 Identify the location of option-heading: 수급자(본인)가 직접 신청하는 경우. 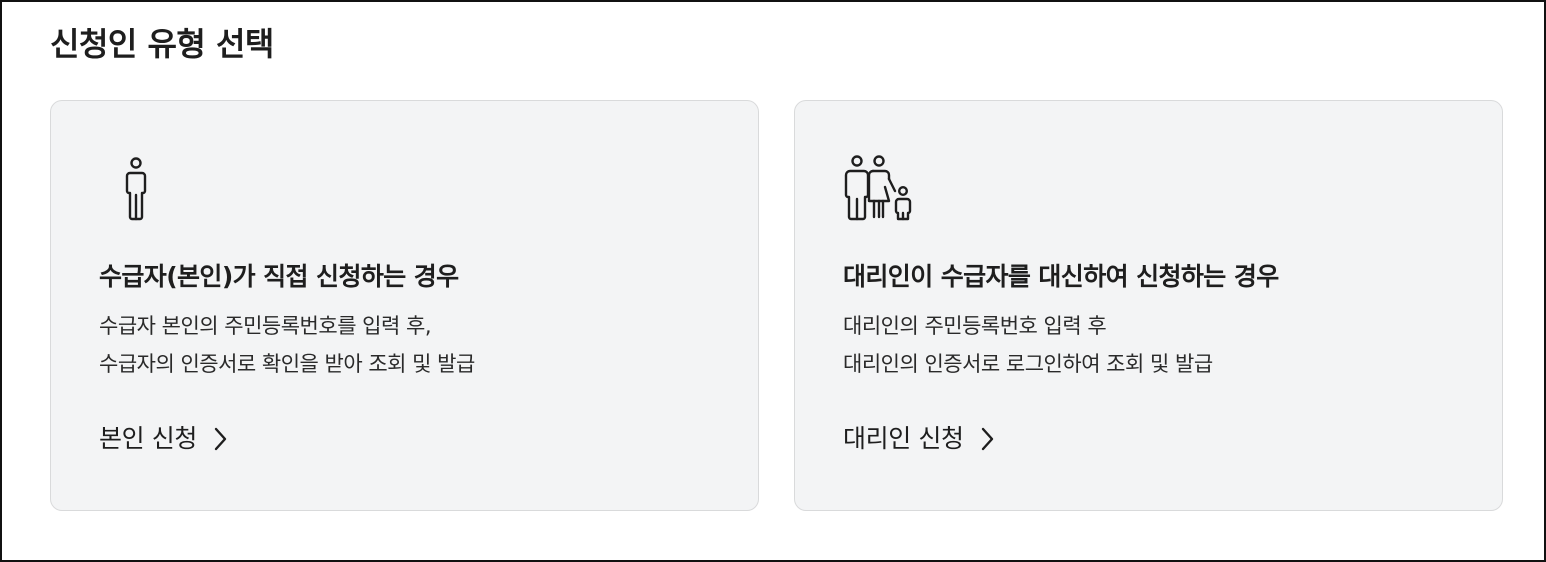
(279, 276).